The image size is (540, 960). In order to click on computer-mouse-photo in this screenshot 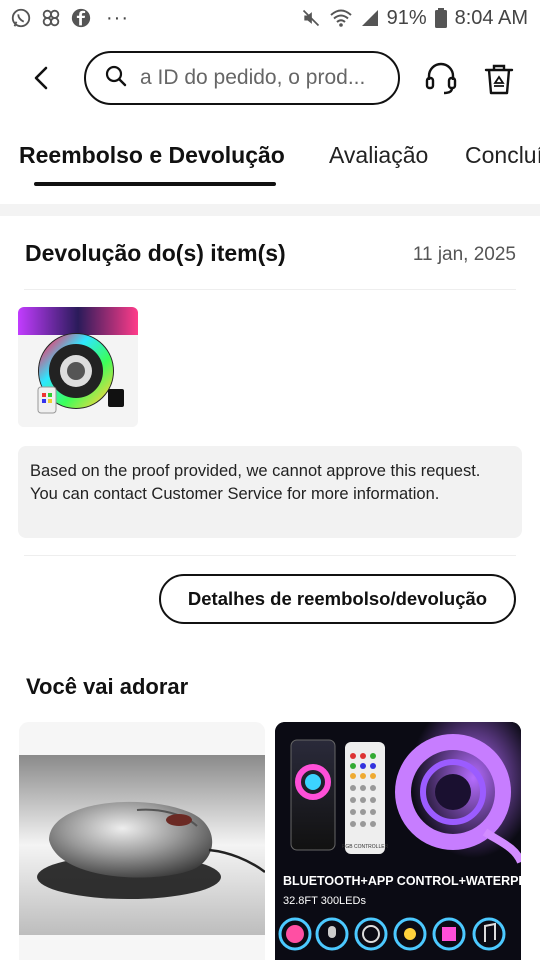, I will do `click(142, 841)`.